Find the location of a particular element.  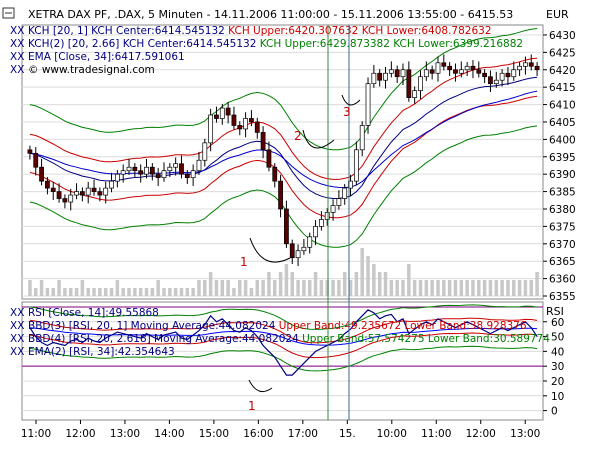

price-legend-row: EMA [Close, 34]:6417.591061 is located at coordinates (106, 57).